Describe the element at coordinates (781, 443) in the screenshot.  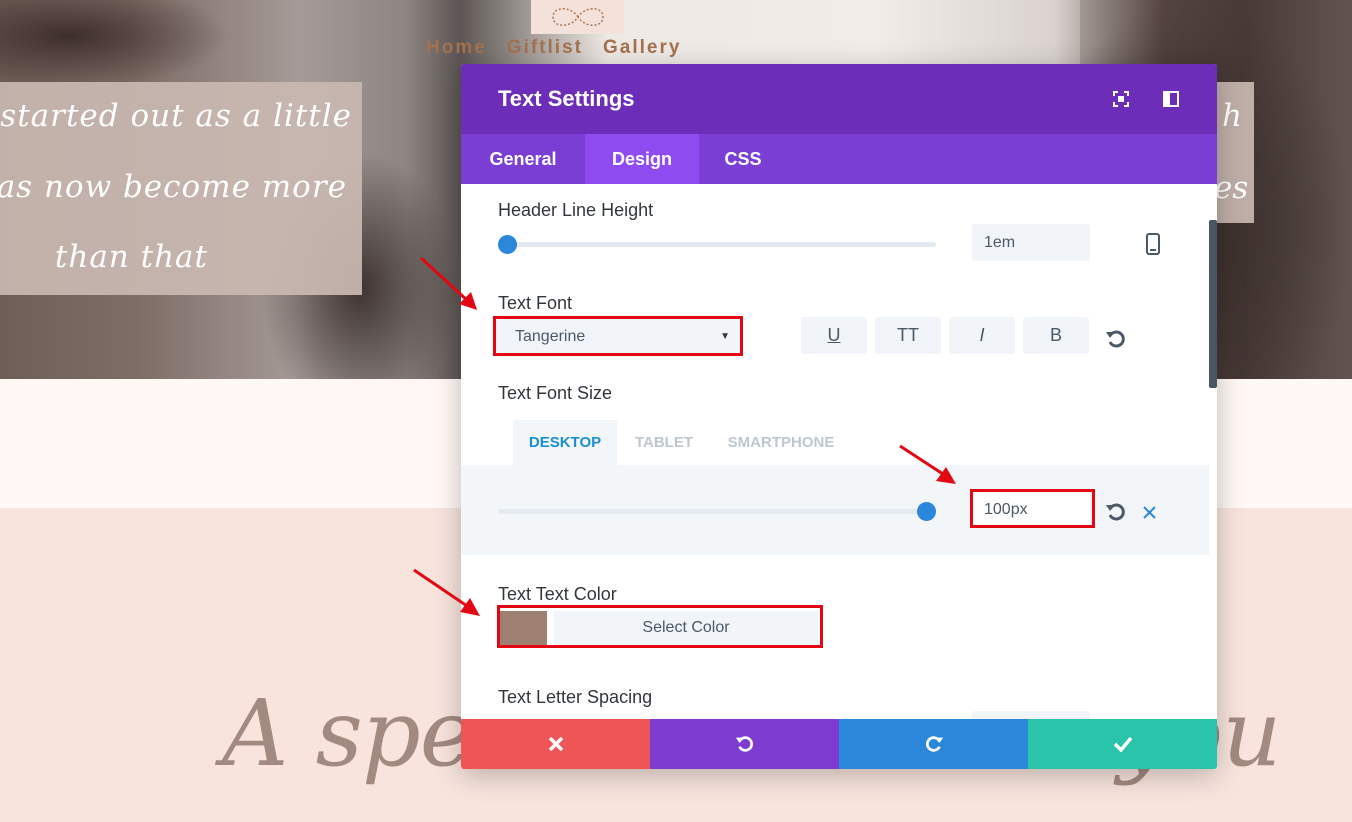
I see `device-tab-smartphone: SMARTPHONE` at that location.